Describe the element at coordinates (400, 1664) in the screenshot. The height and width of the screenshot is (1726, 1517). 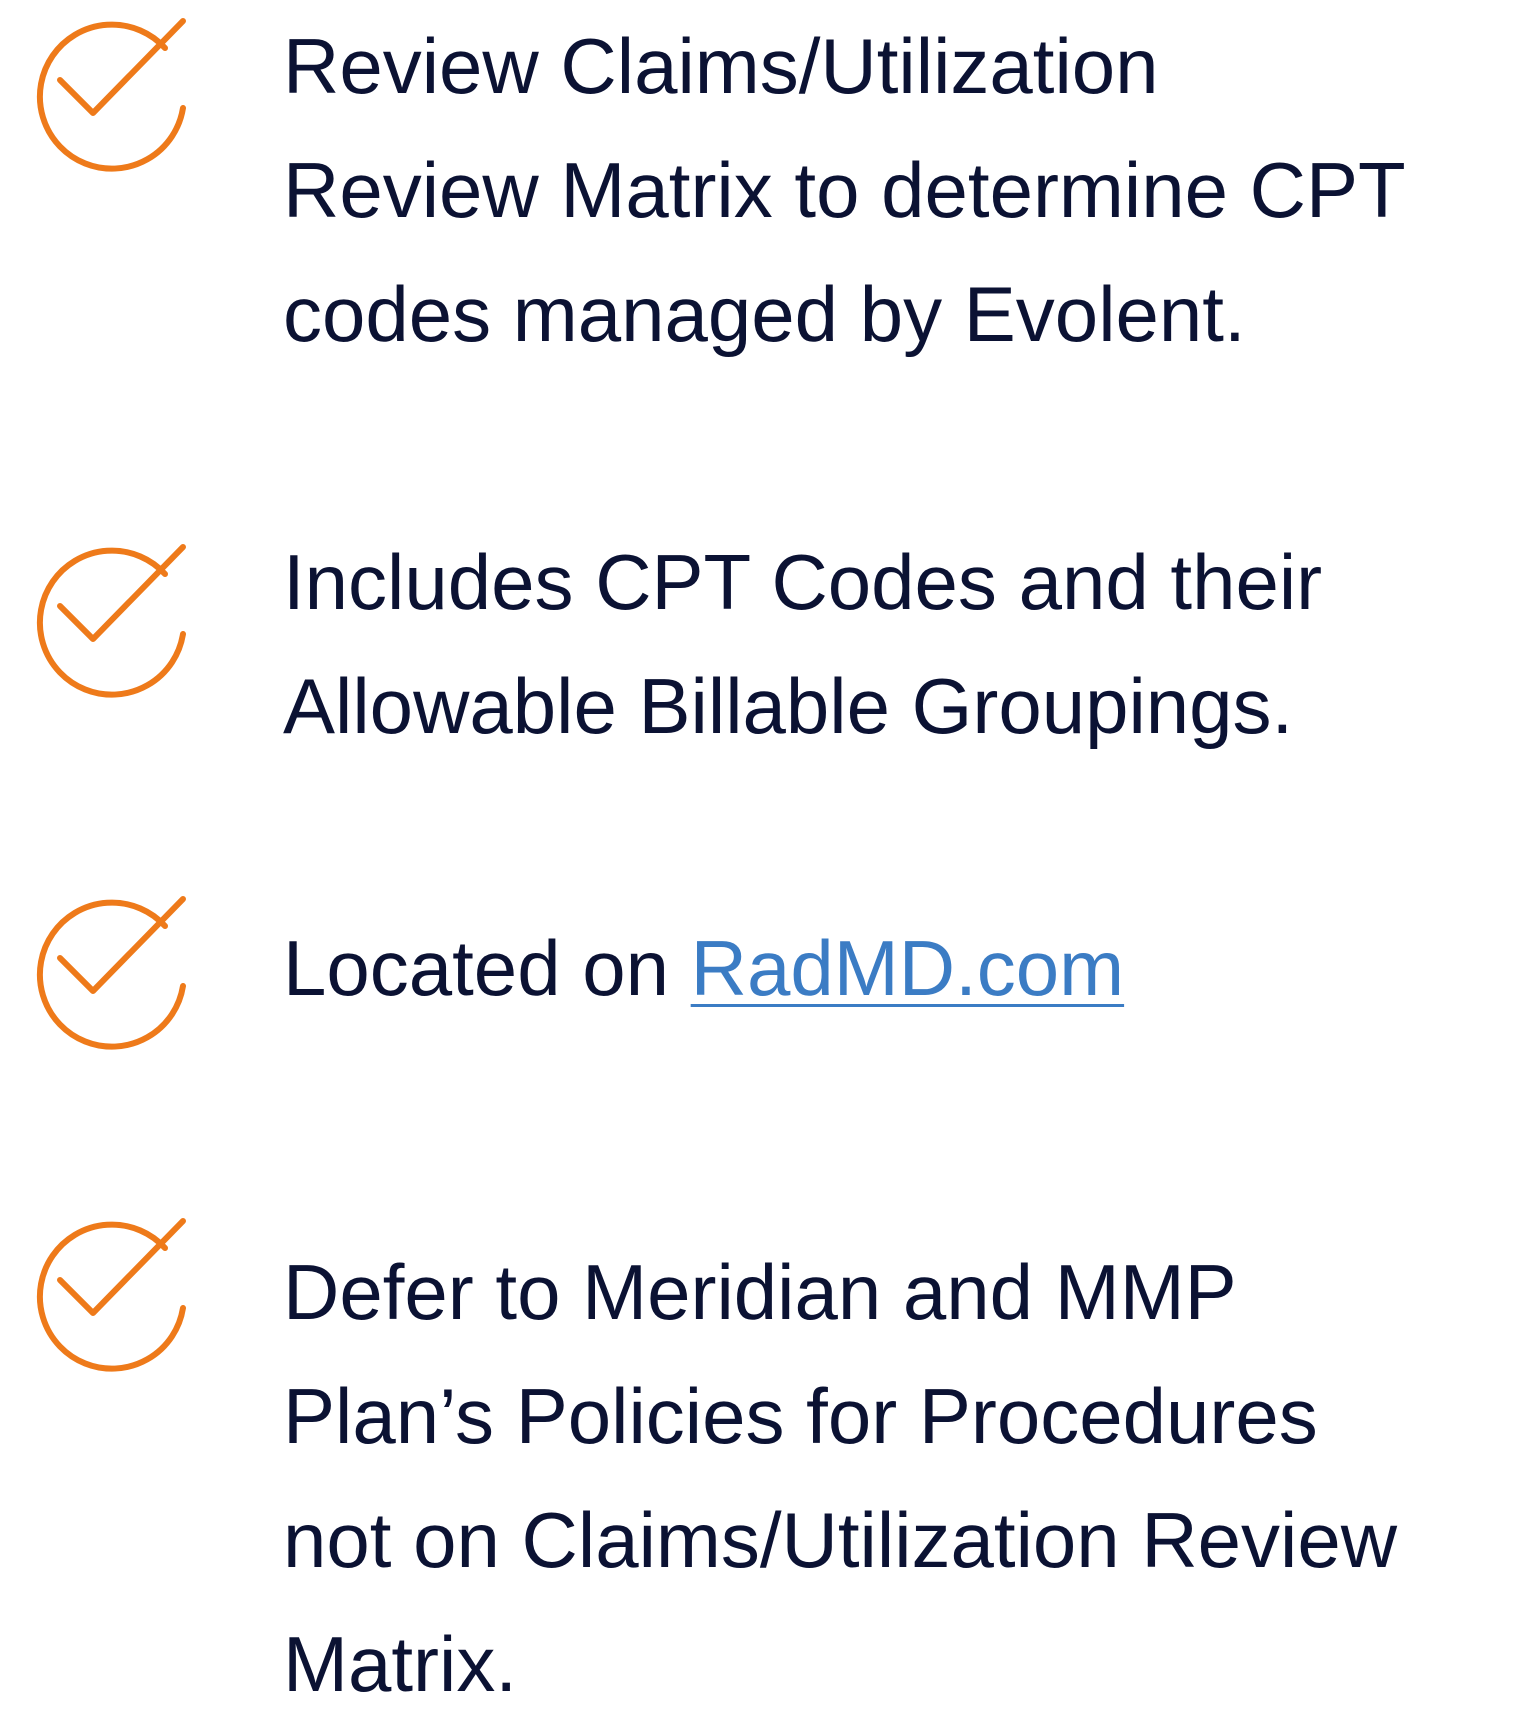
I see `text-line: Matrix.` at that location.